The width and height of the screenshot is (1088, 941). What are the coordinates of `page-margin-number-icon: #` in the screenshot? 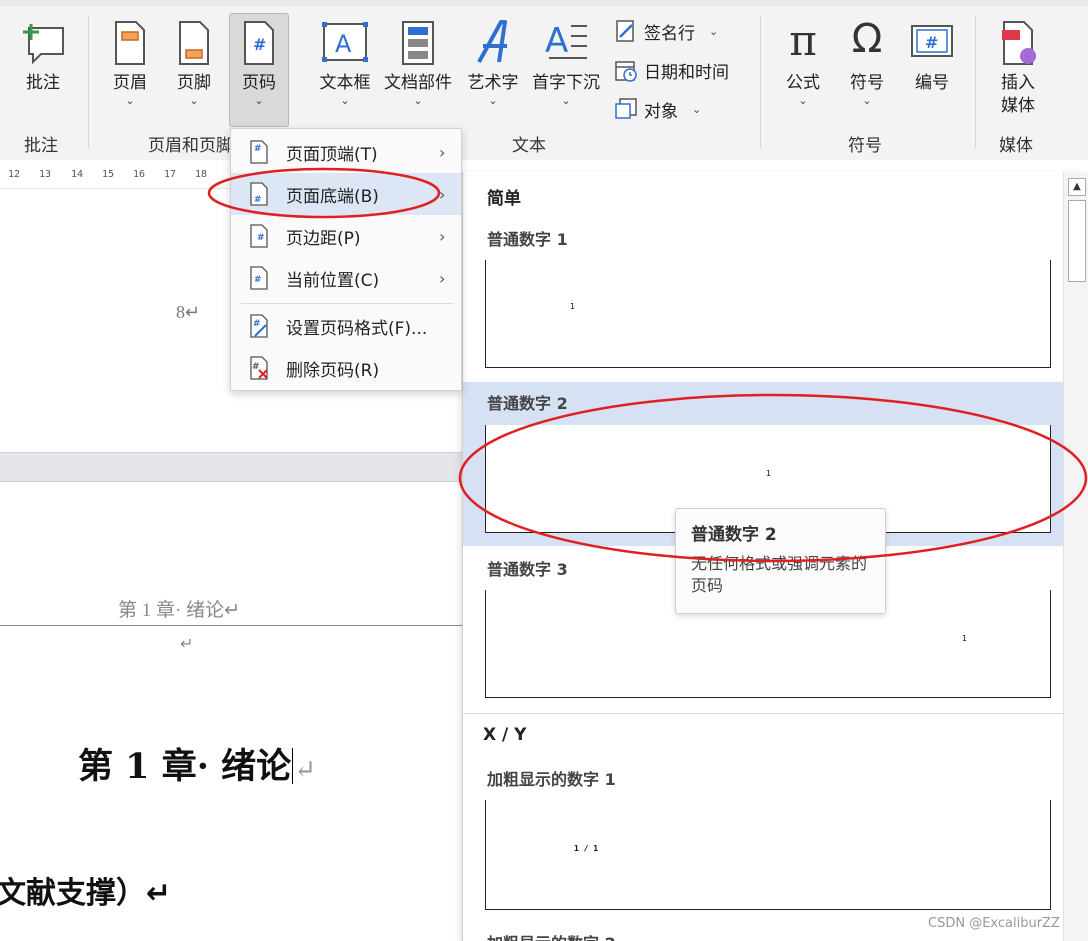 It's located at (259, 236).